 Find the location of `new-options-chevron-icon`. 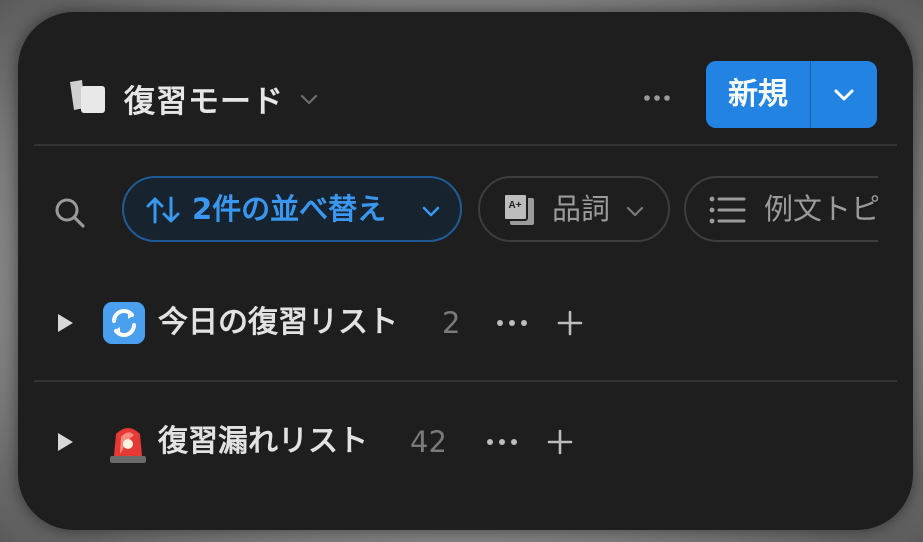

new-options-chevron-icon is located at coordinates (844, 94).